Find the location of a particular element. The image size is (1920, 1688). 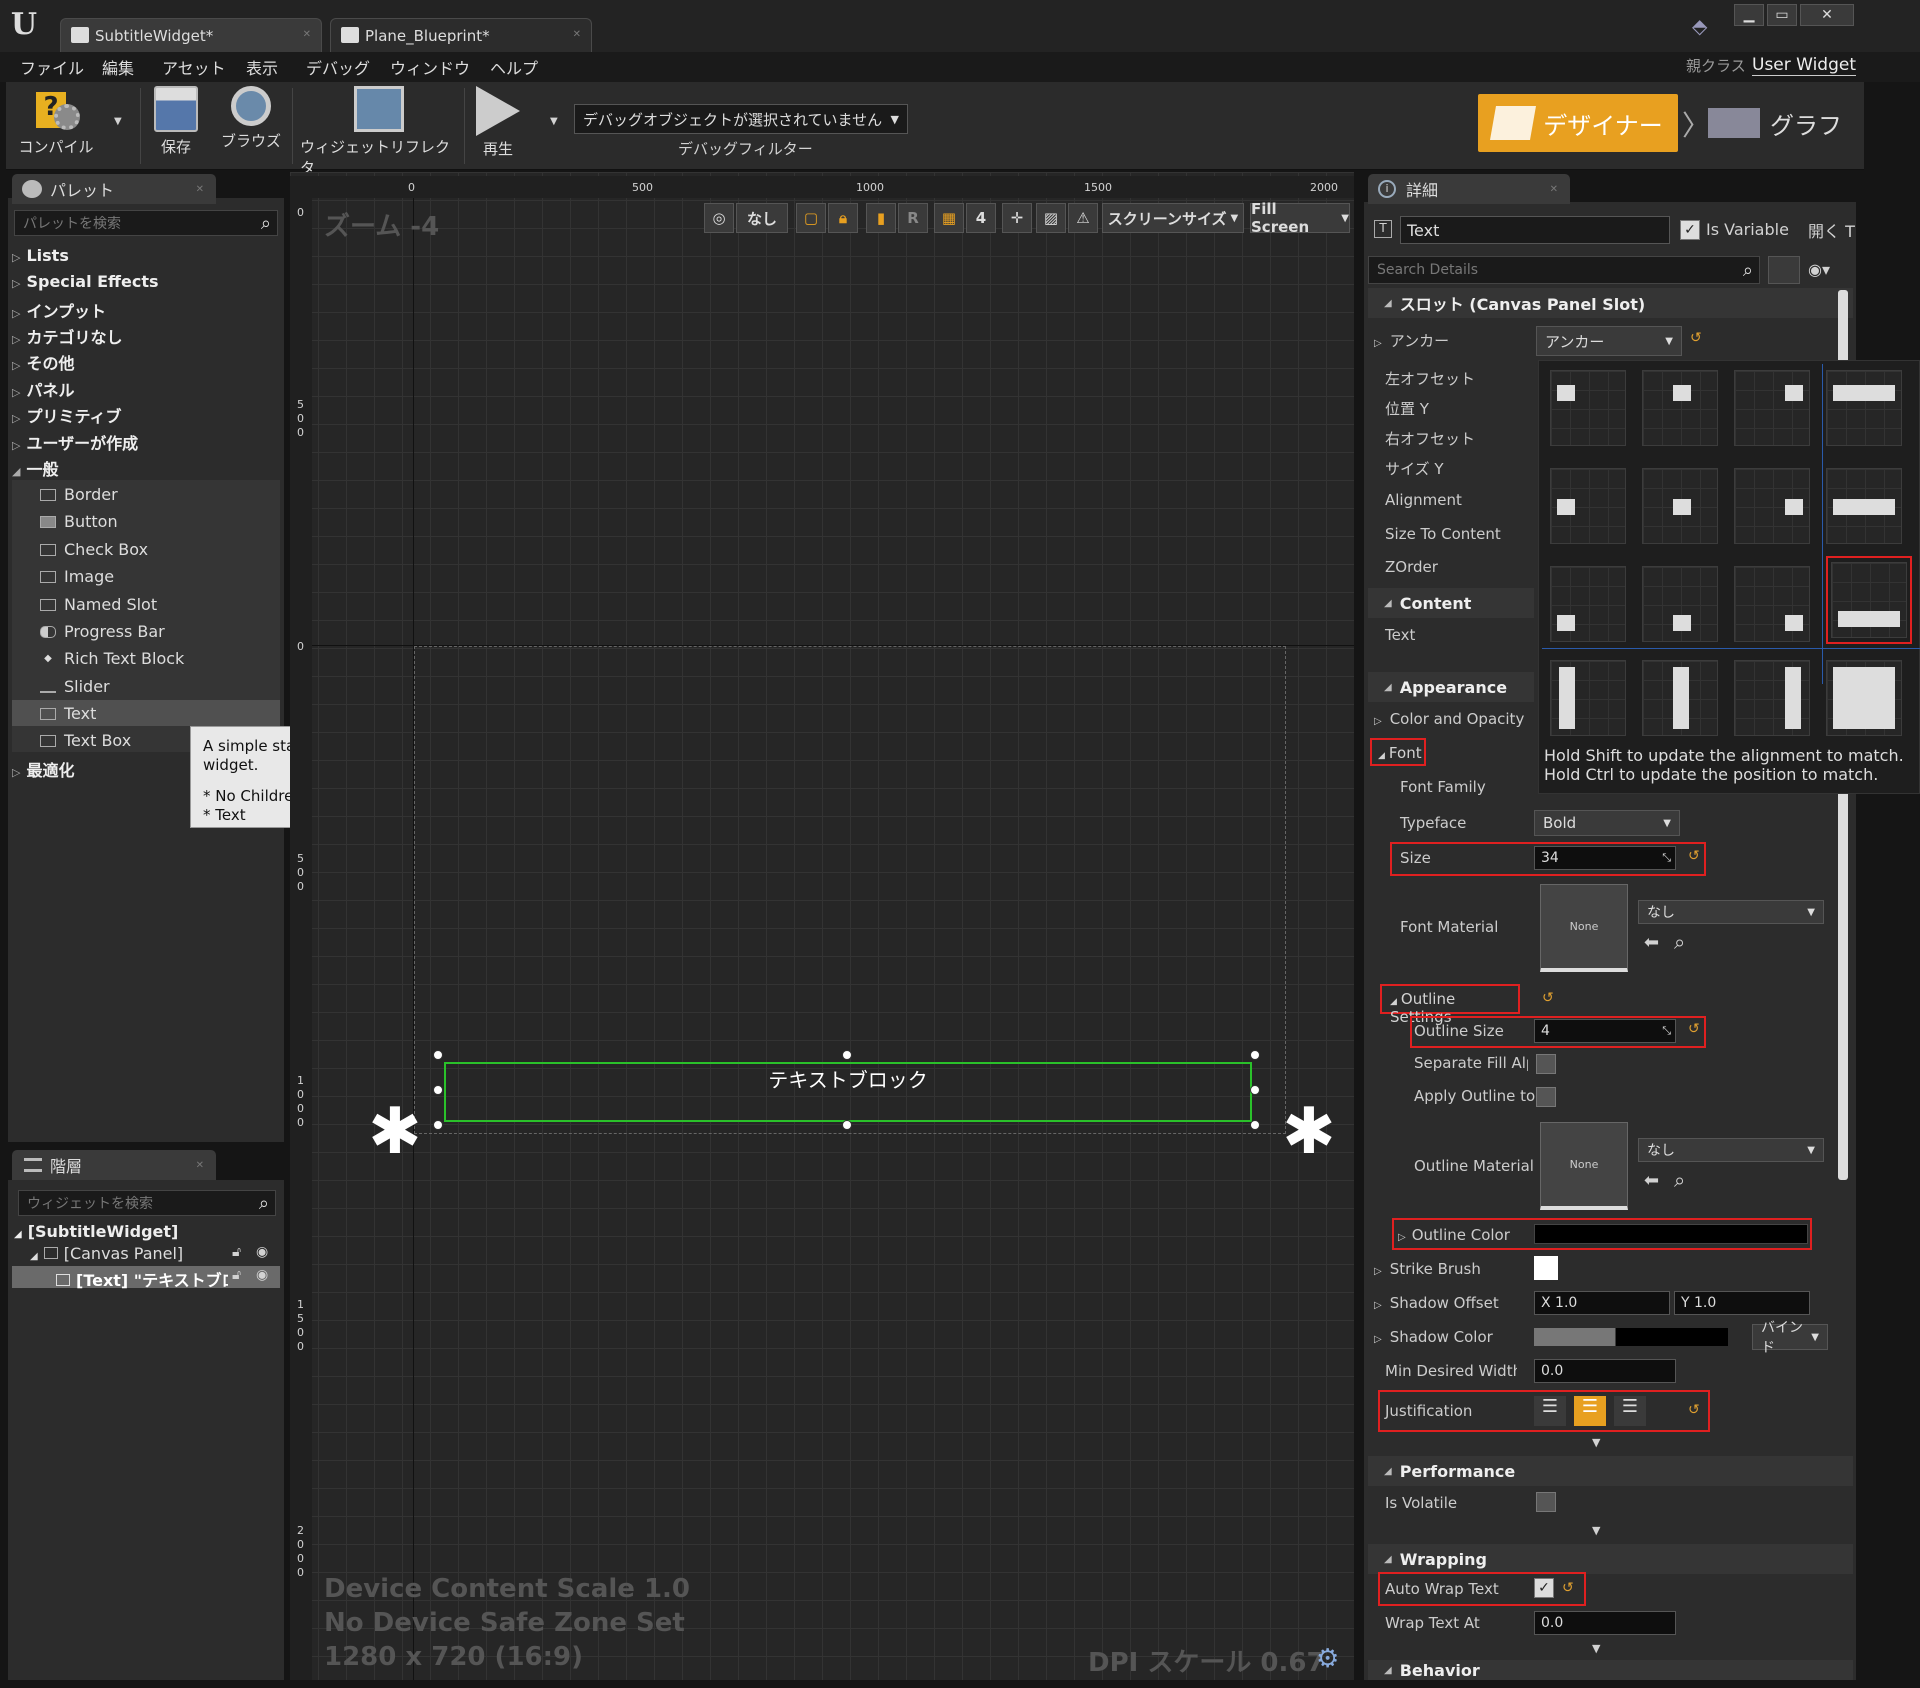

parent-class-link: User Widget is located at coordinates (1804, 65).